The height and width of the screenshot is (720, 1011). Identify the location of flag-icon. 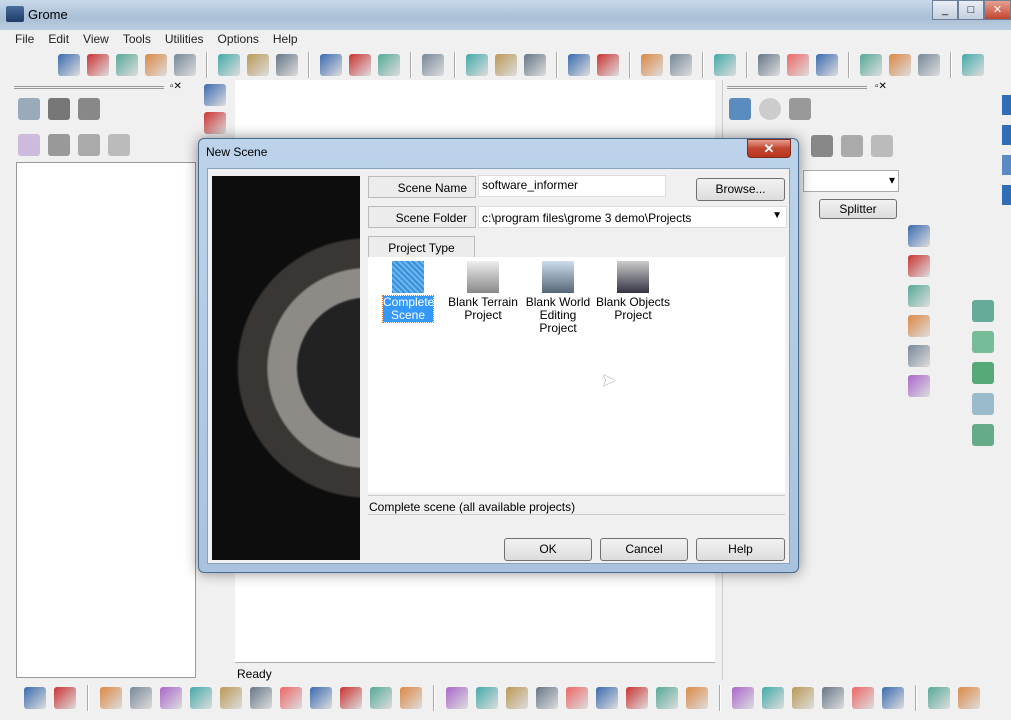
(769, 64).